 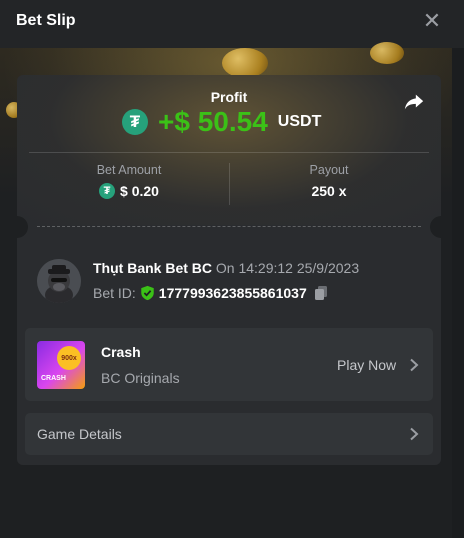 I want to click on game-row: 900x CRASH Crash BC Originals Play Now, so click(x=229, y=364).